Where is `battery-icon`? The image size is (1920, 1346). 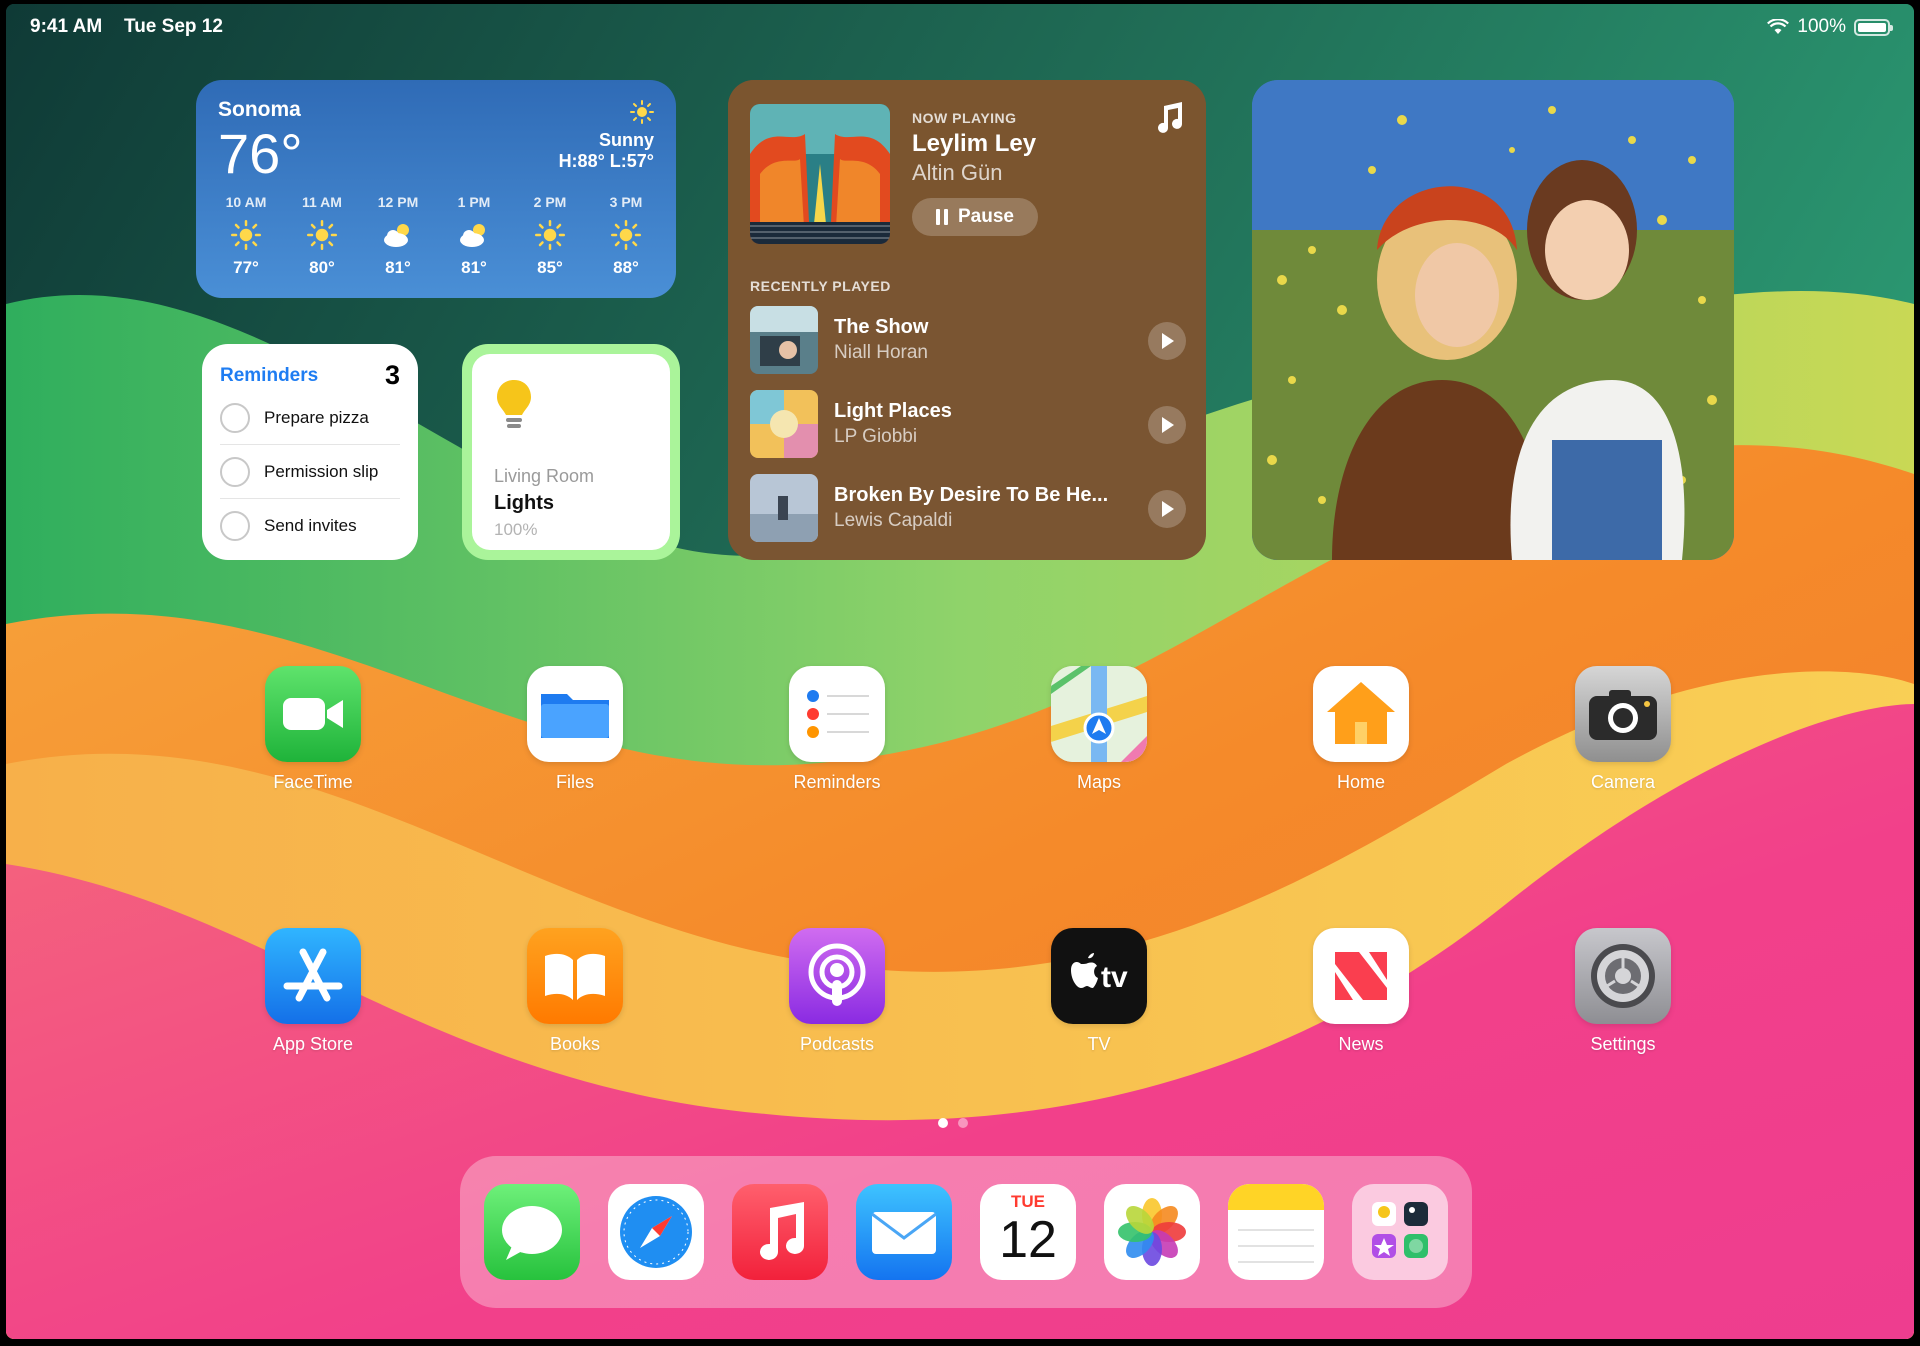 battery-icon is located at coordinates (1873, 27).